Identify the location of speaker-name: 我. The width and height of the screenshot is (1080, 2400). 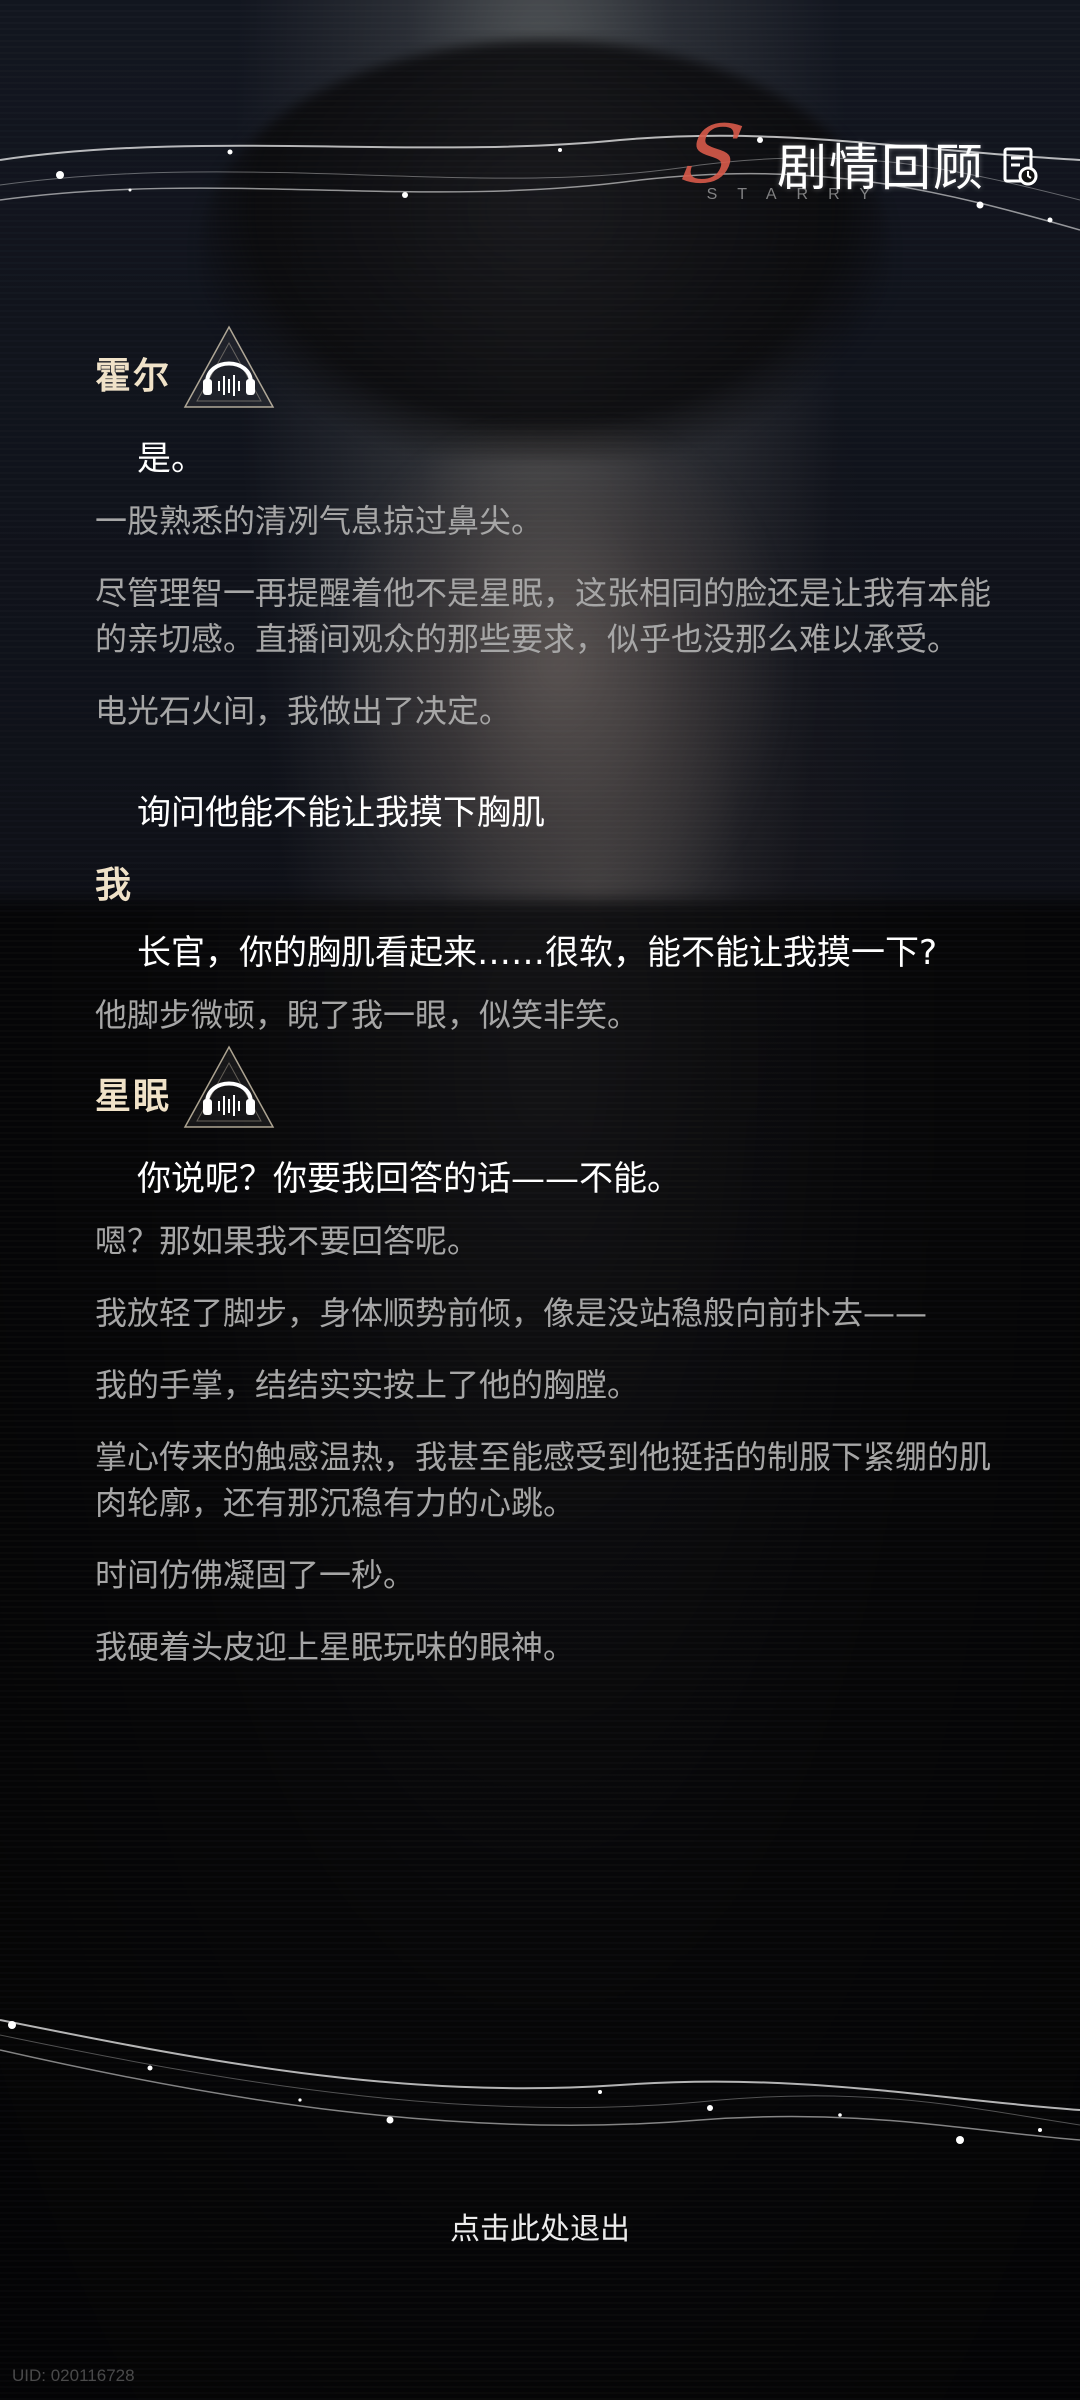
(114, 885).